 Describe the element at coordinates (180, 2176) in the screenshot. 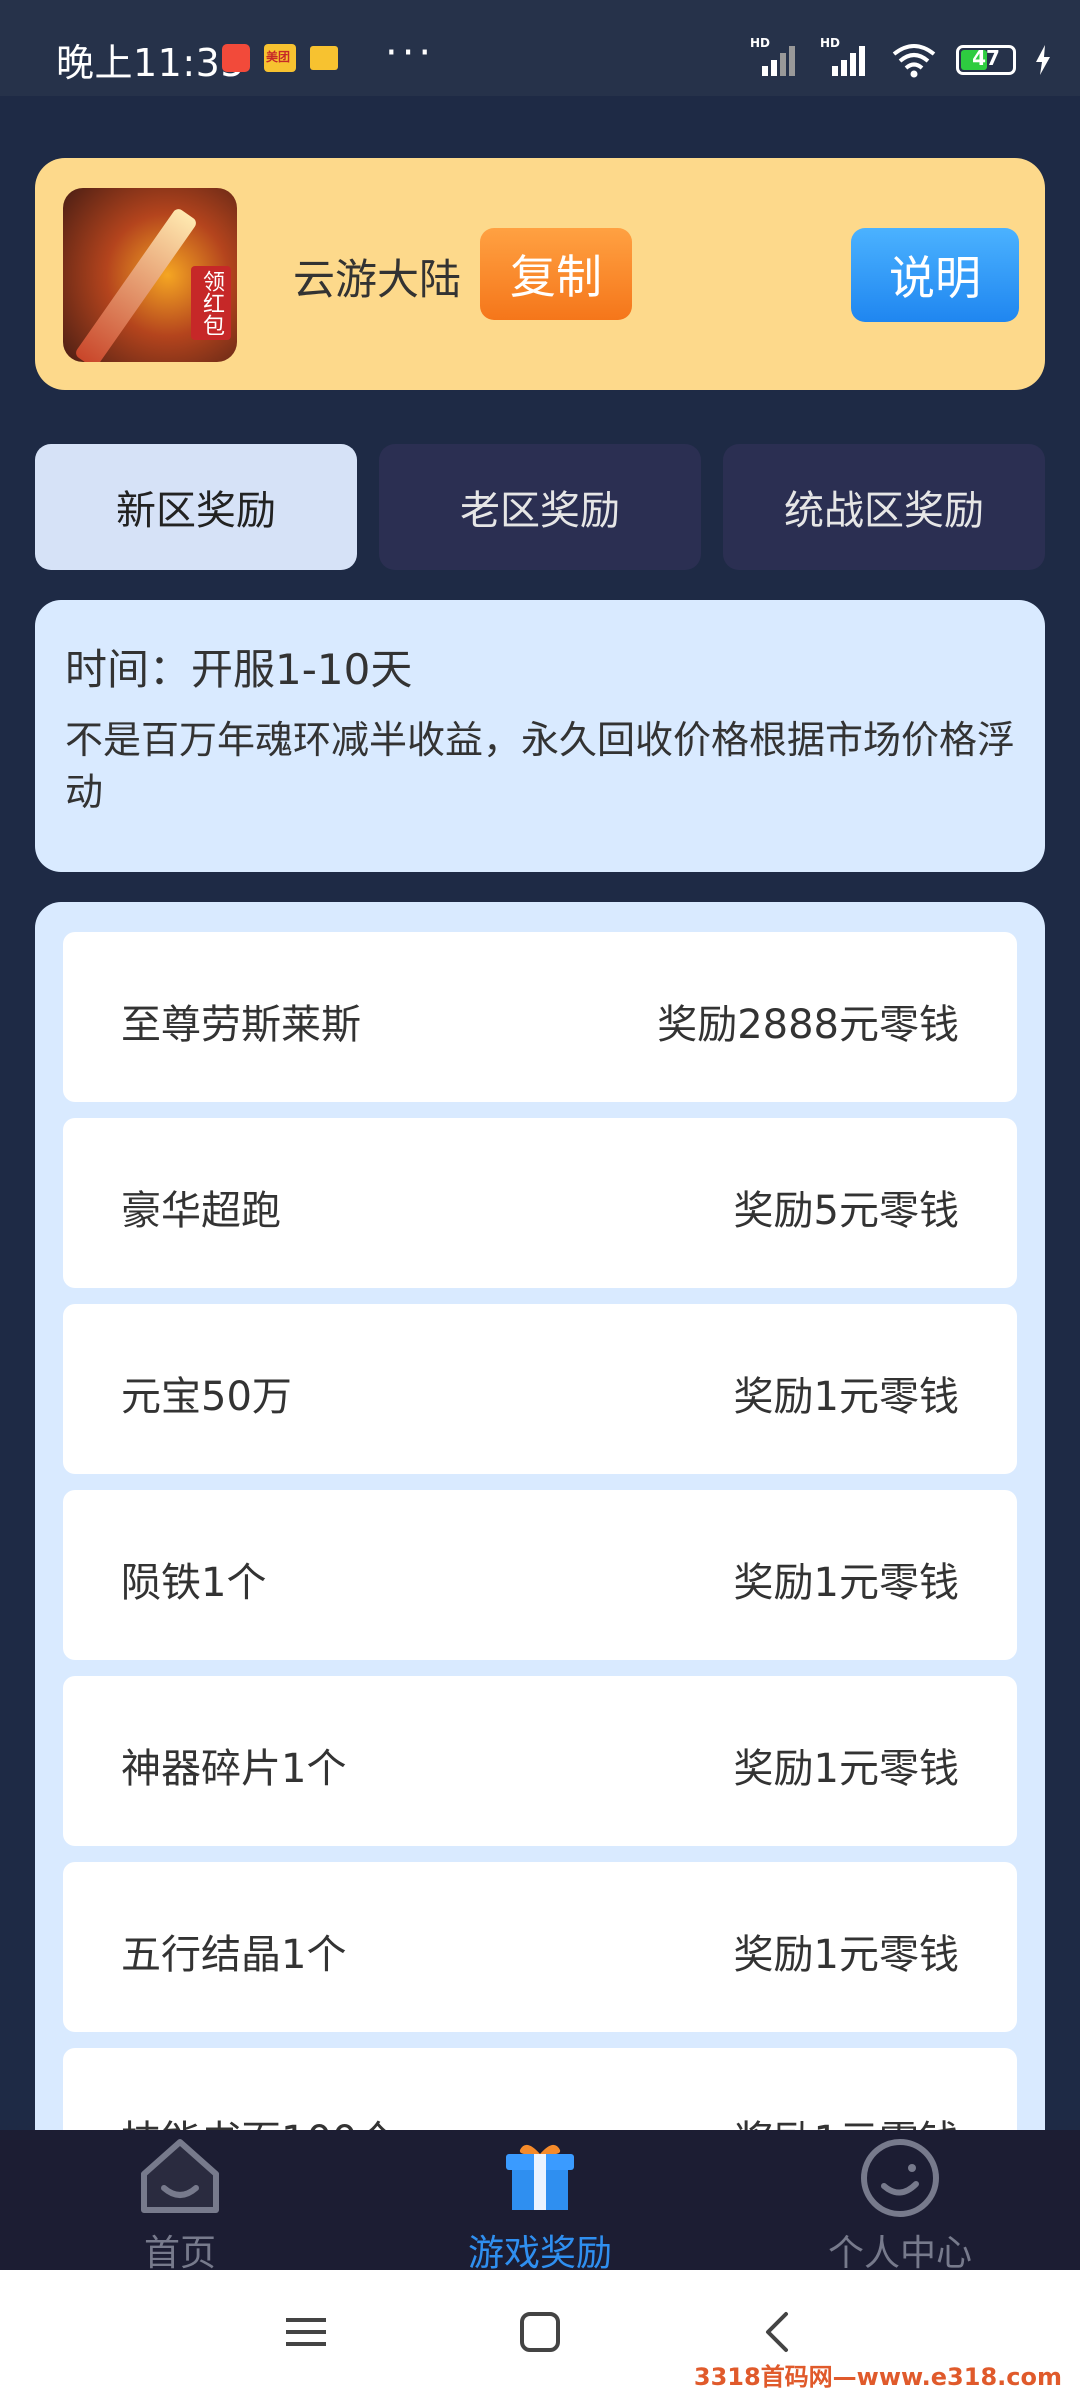

I see `home-icon` at that location.